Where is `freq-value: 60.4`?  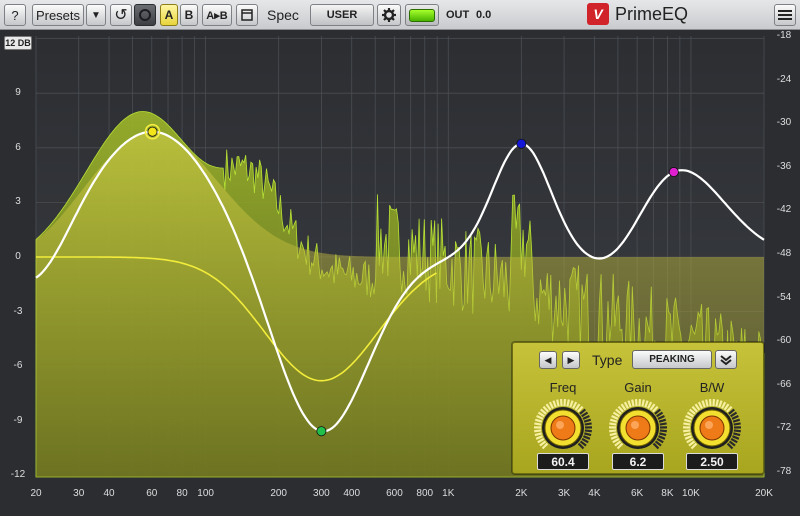
freq-value: 60.4 is located at coordinates (563, 461).